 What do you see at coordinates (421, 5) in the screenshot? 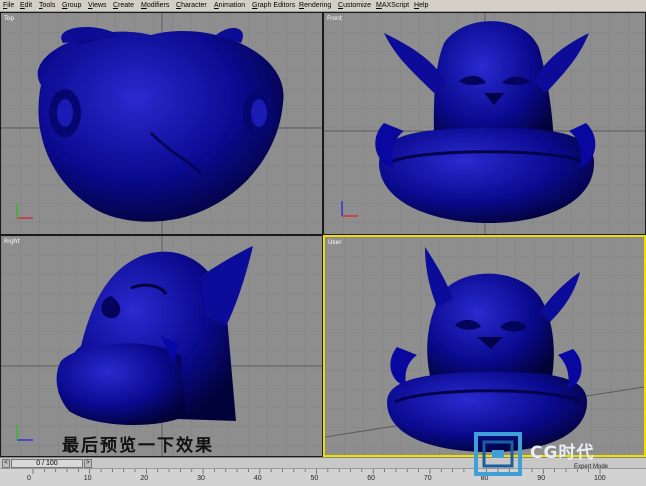
I see `menu-help: Help` at bounding box center [421, 5].